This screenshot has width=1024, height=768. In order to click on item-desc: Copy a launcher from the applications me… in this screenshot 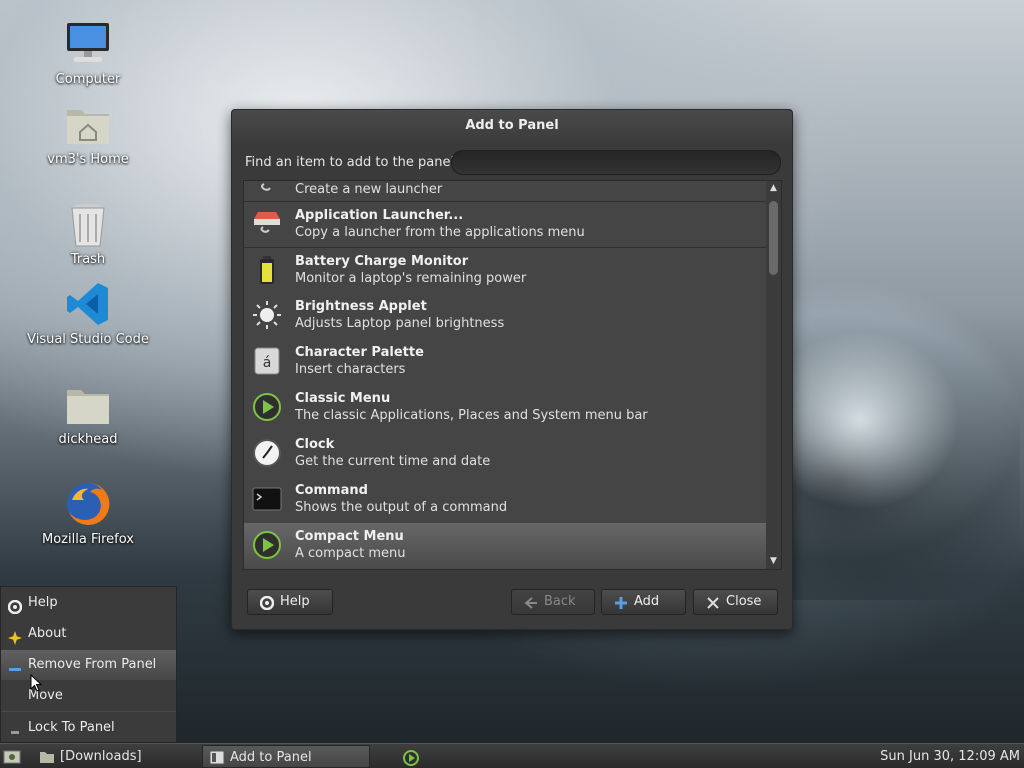, I will do `click(440, 232)`.